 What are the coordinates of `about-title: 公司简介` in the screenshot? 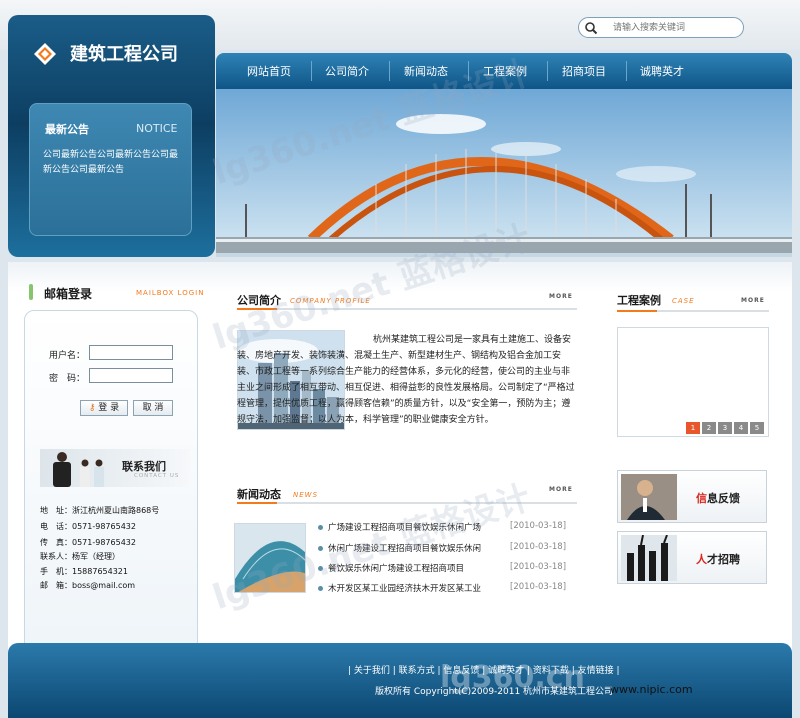 It's located at (259, 300).